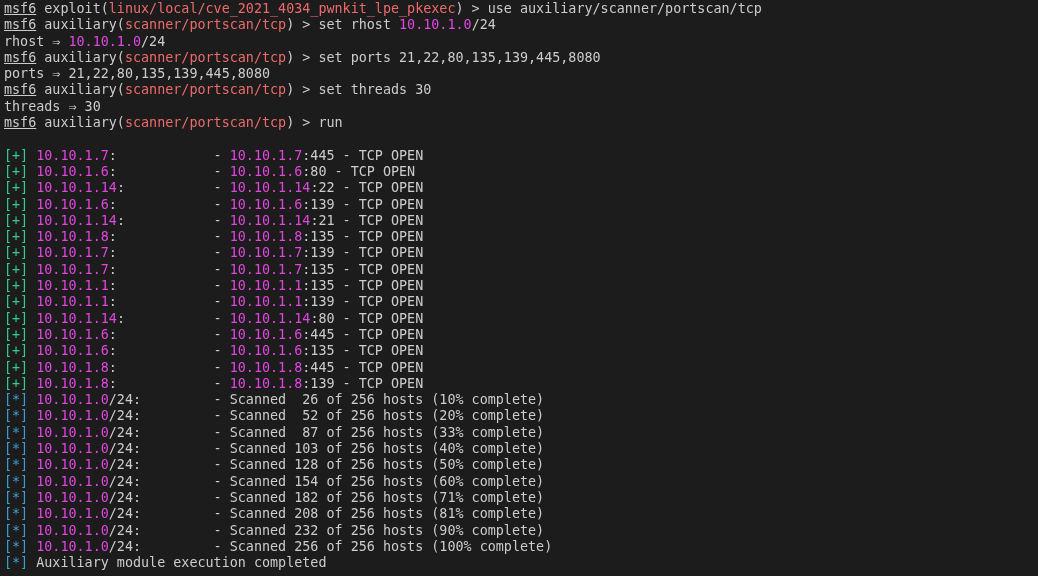 Image resolution: width=1038 pixels, height=576 pixels. What do you see at coordinates (214, 188) in the screenshot?
I see `terminal-line: [+] 10.10.1.14: - 10.10.1.14:22 - TCP OPEN` at bounding box center [214, 188].